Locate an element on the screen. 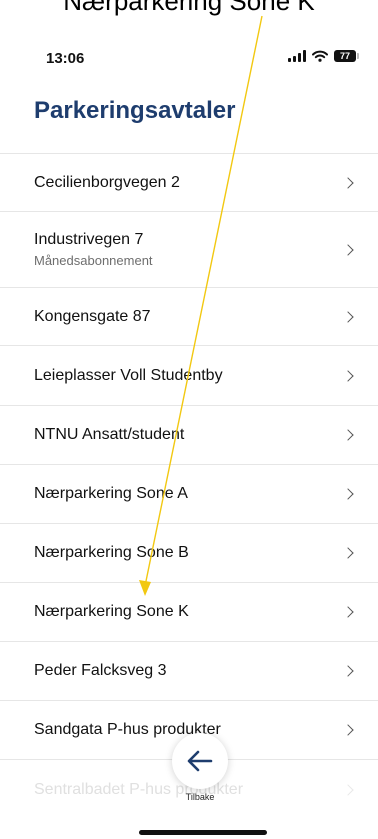  list-item: Nærparkering Sone B is located at coordinates (189, 552).